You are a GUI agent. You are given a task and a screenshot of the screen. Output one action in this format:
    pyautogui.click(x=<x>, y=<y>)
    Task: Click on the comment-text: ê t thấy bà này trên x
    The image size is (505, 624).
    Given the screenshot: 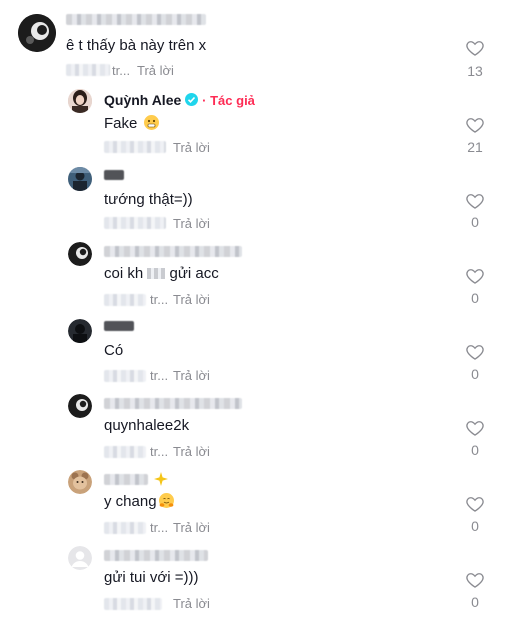 What is the action you would take?
    pyautogui.click(x=136, y=45)
    